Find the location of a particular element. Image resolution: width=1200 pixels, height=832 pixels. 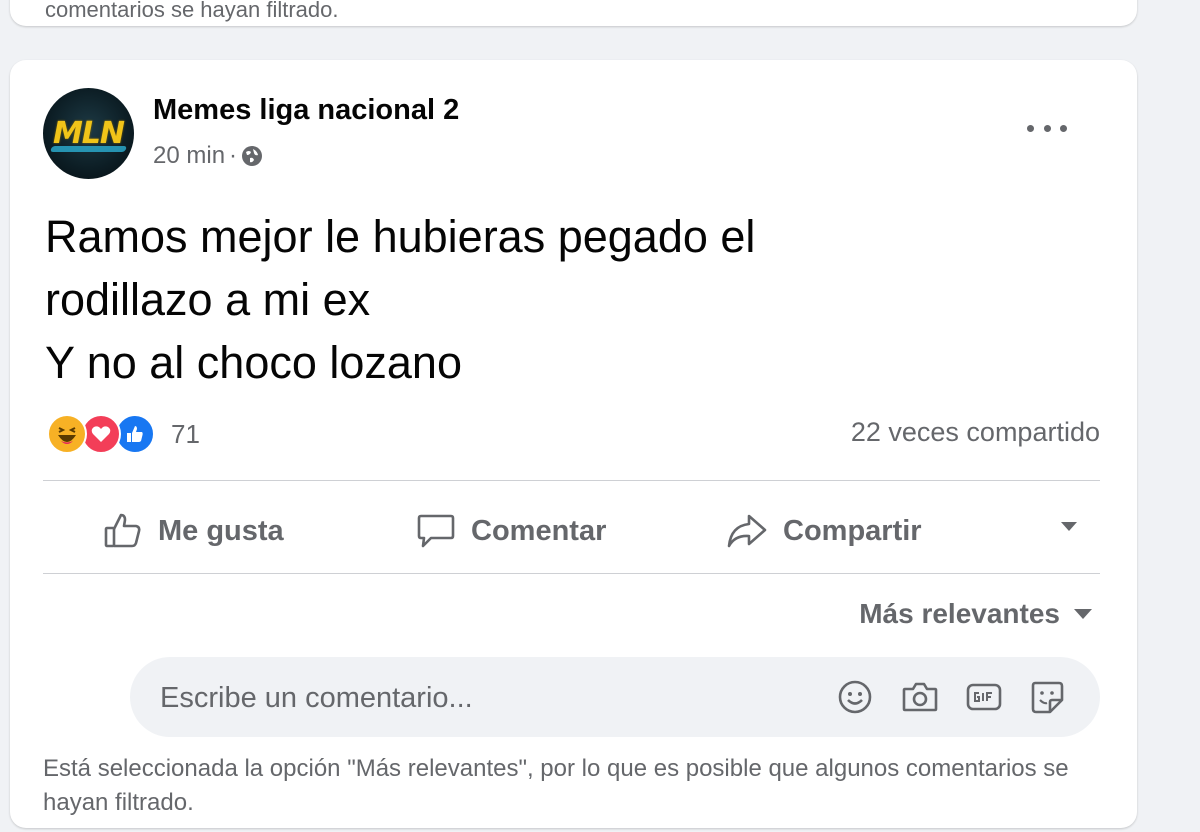

previous-post-card: comentarios se hayan filtrado. is located at coordinates (573, 13).